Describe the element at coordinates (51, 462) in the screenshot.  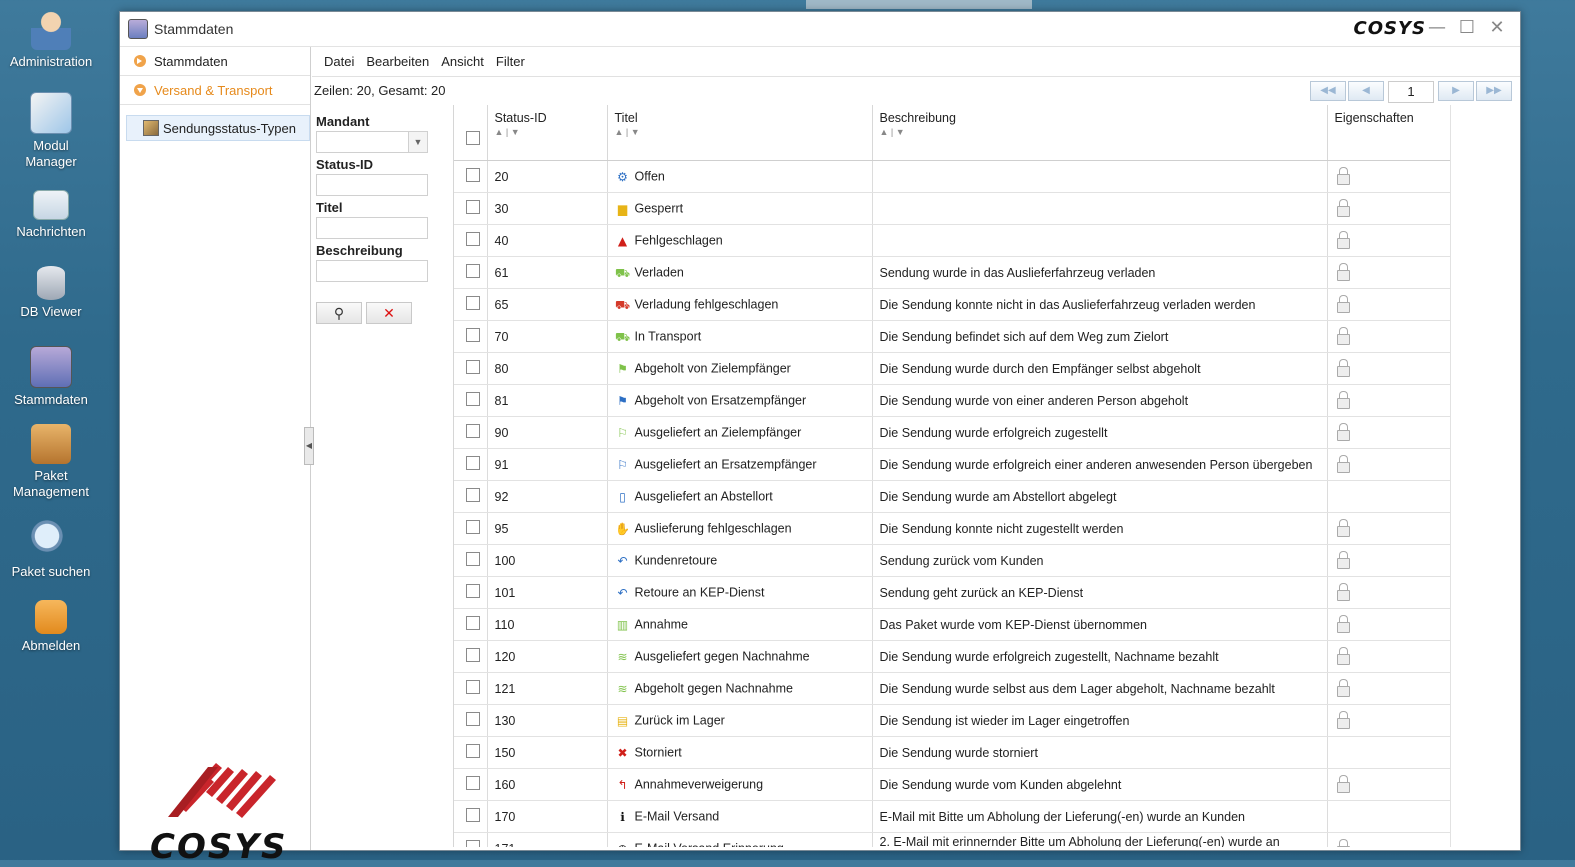
I see `desktop-paket-management: Paket Management` at that location.